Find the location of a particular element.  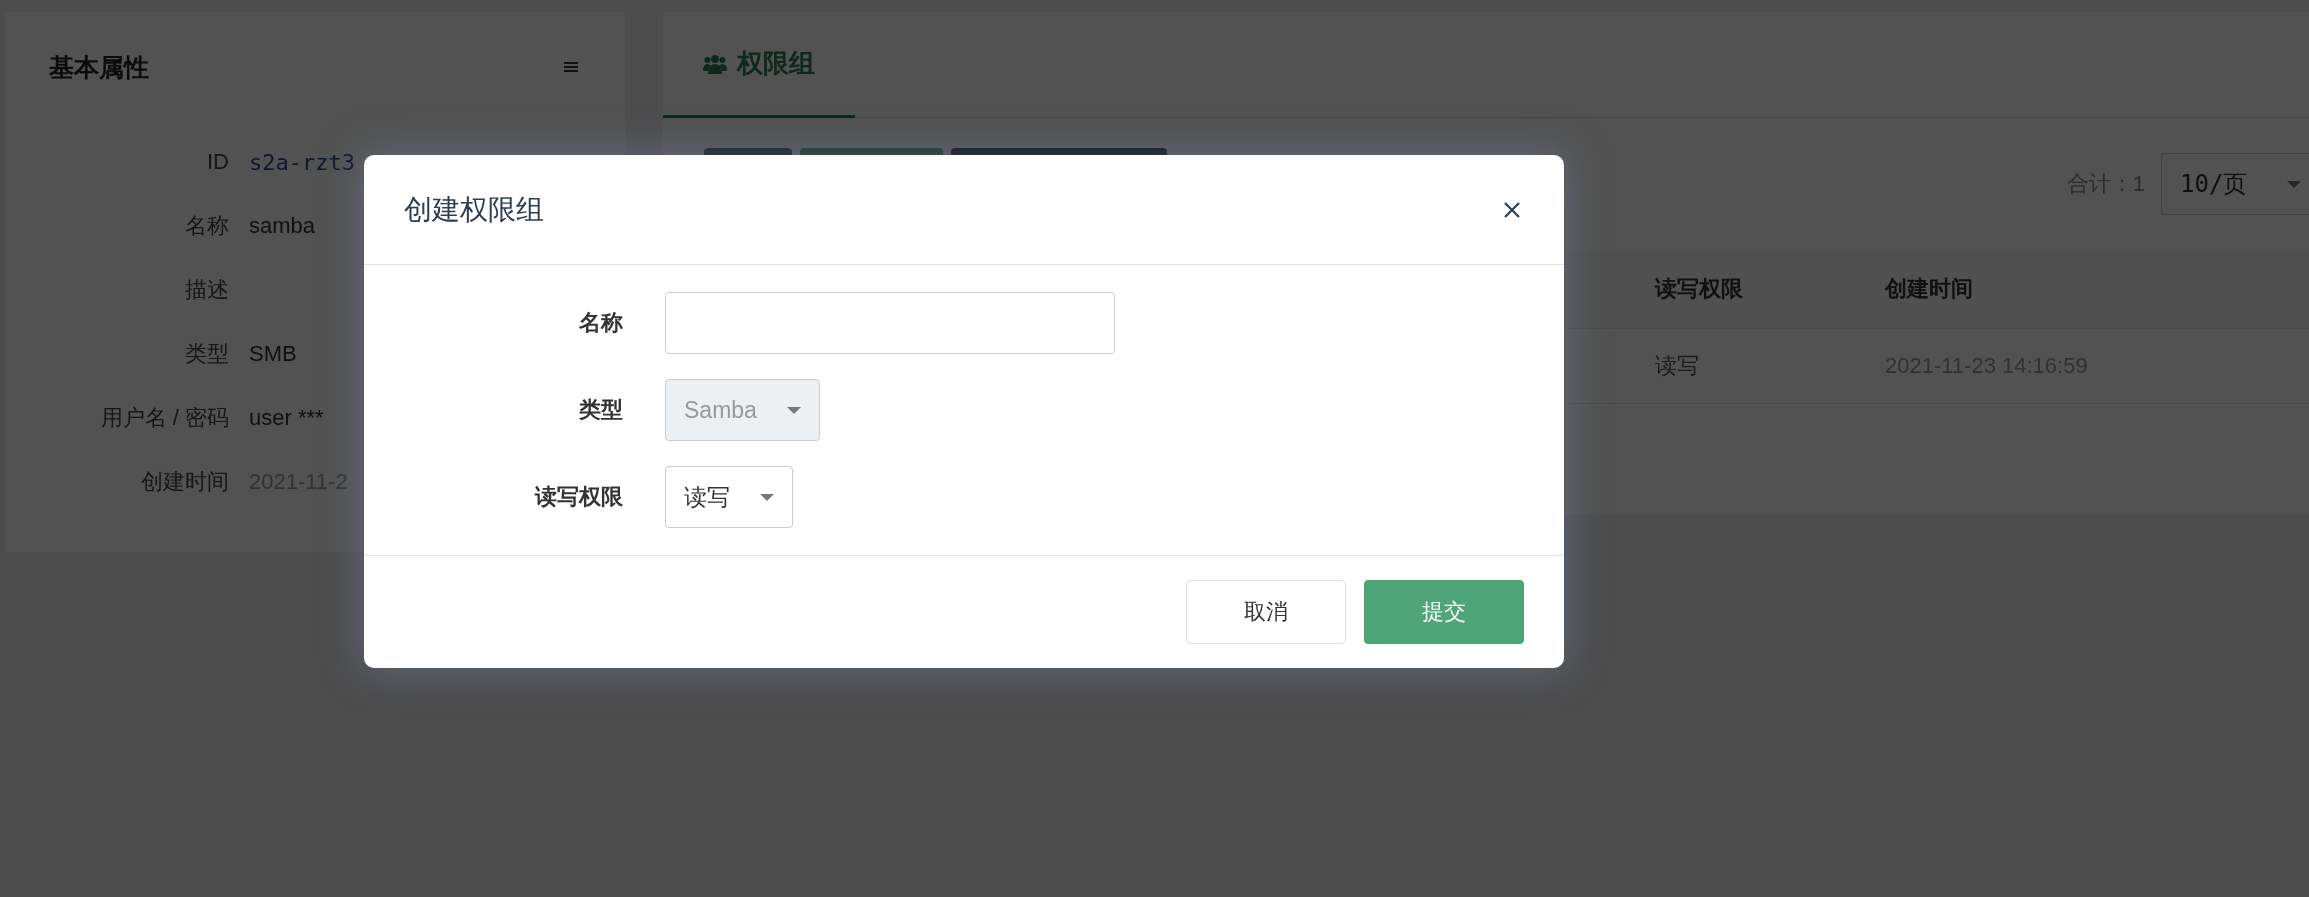

field-label: 描述 is located at coordinates (206, 290).